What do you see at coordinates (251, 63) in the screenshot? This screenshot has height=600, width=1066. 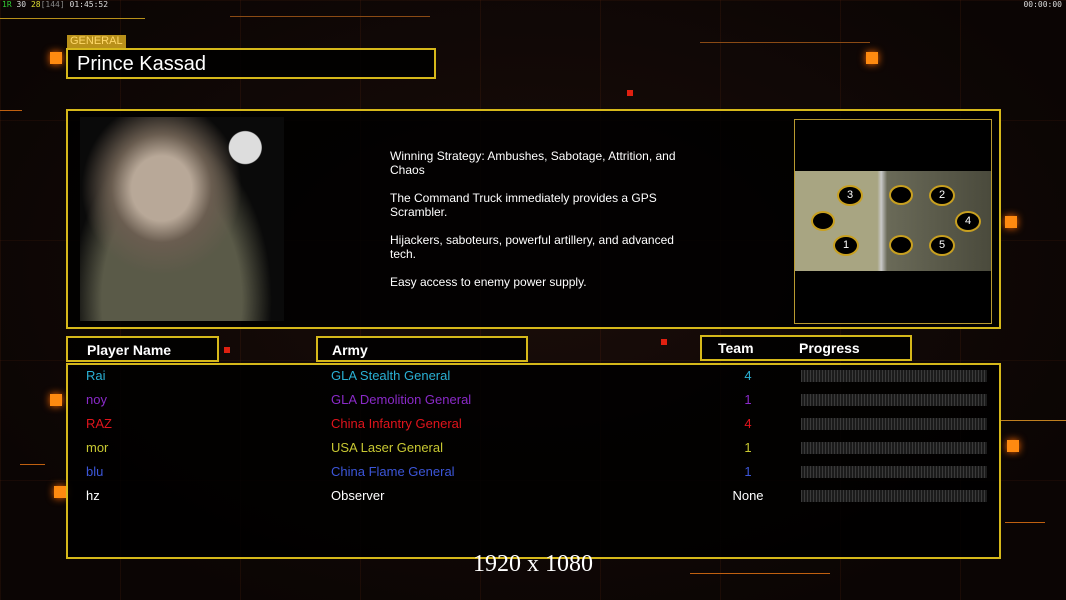 I see `general-name: Prince Kassad` at bounding box center [251, 63].